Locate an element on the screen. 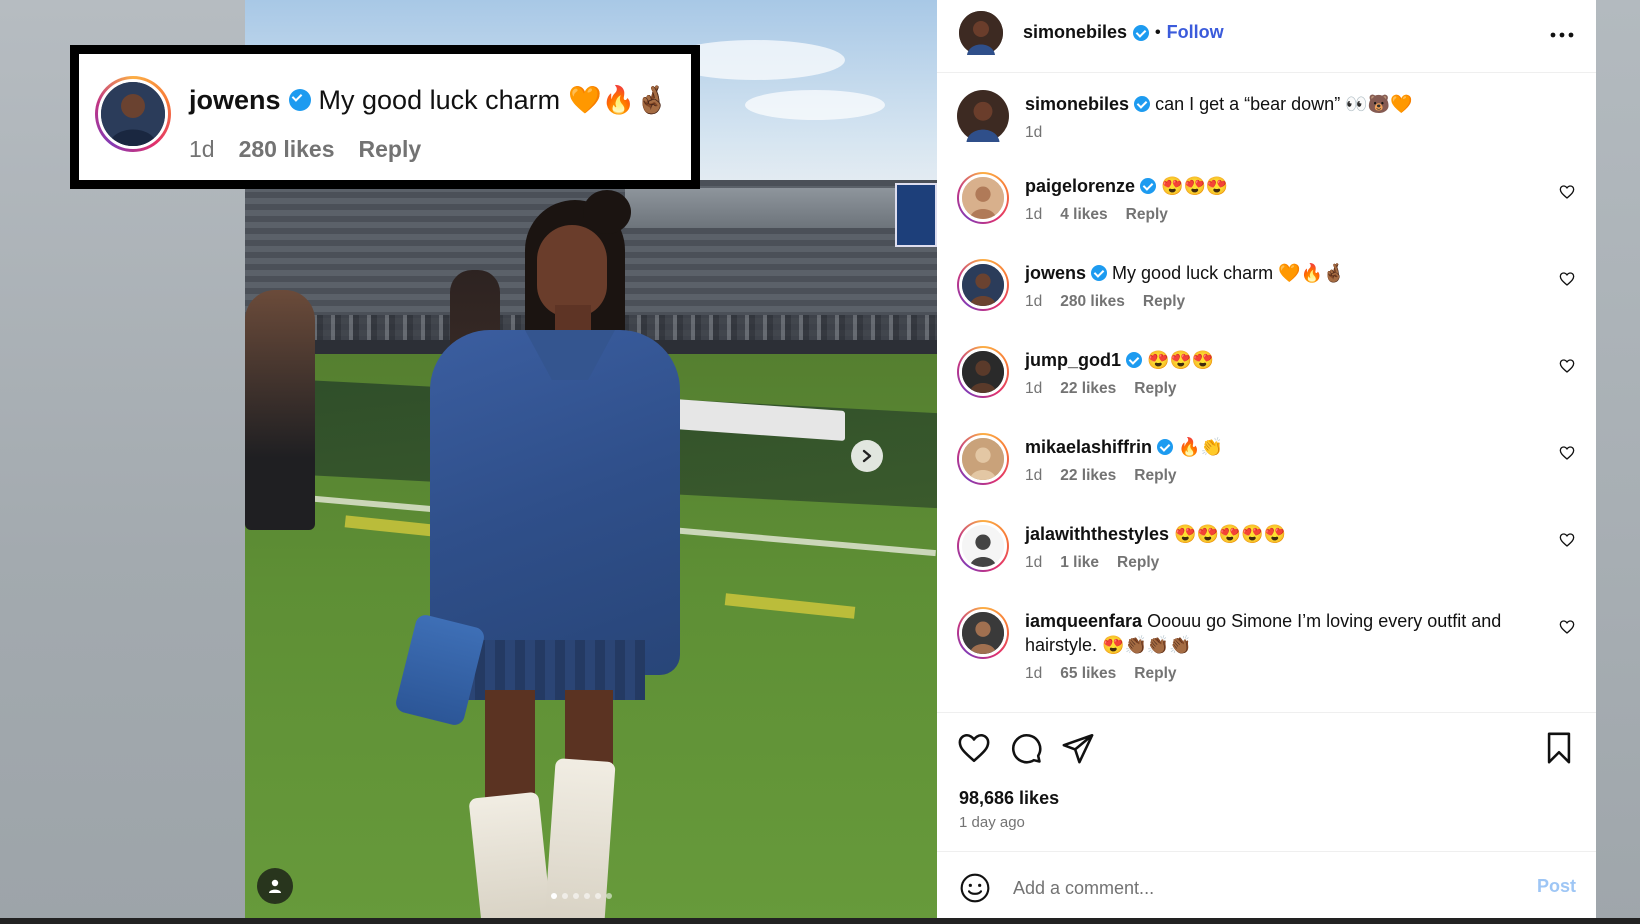 This screenshot has height=924, width=1640. share-icon is located at coordinates (1078, 748).